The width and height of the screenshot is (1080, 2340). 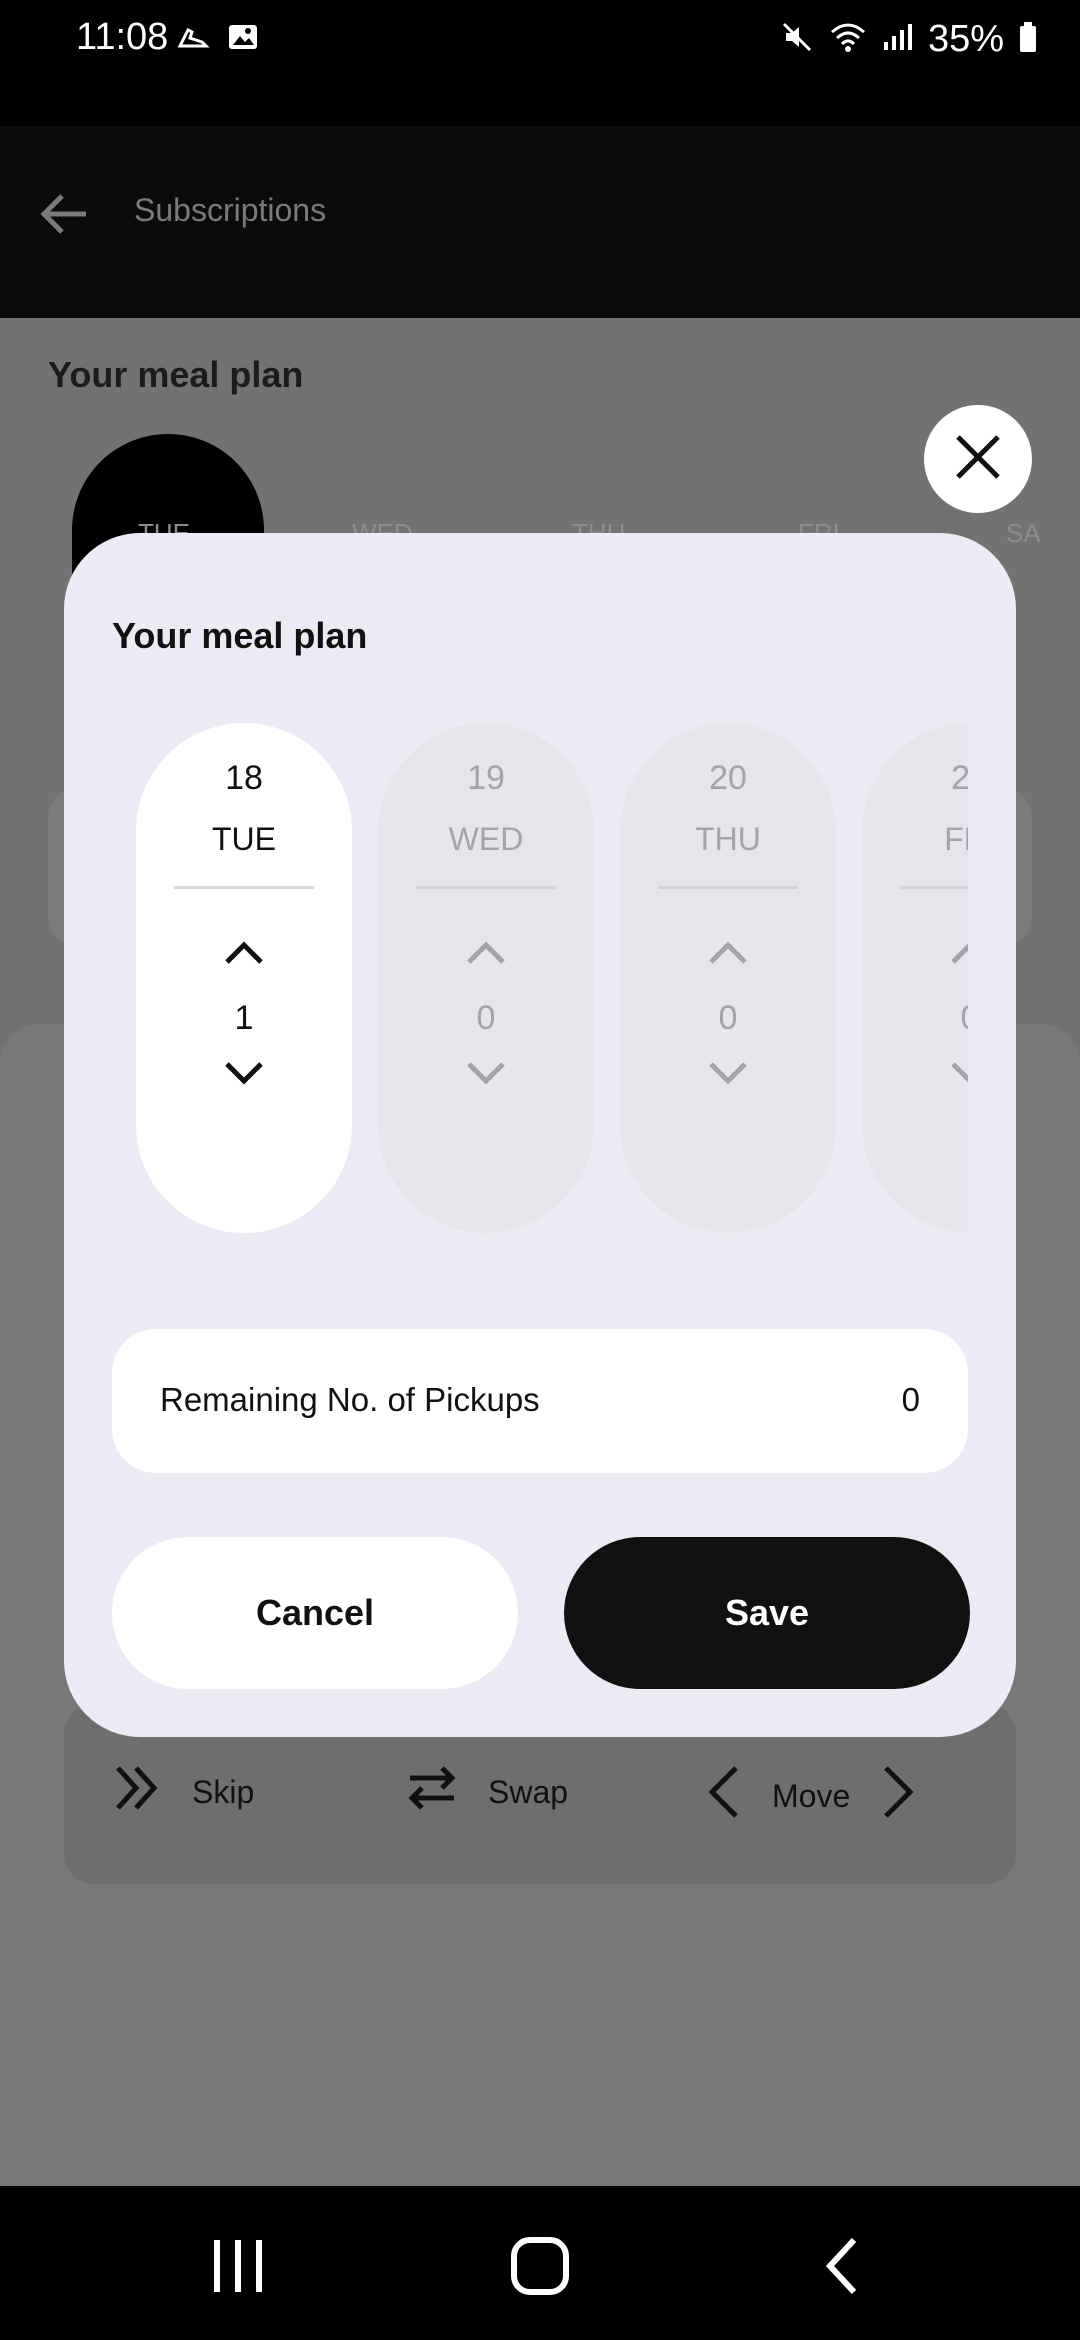 What do you see at coordinates (842, 2266) in the screenshot?
I see `back-icon` at bounding box center [842, 2266].